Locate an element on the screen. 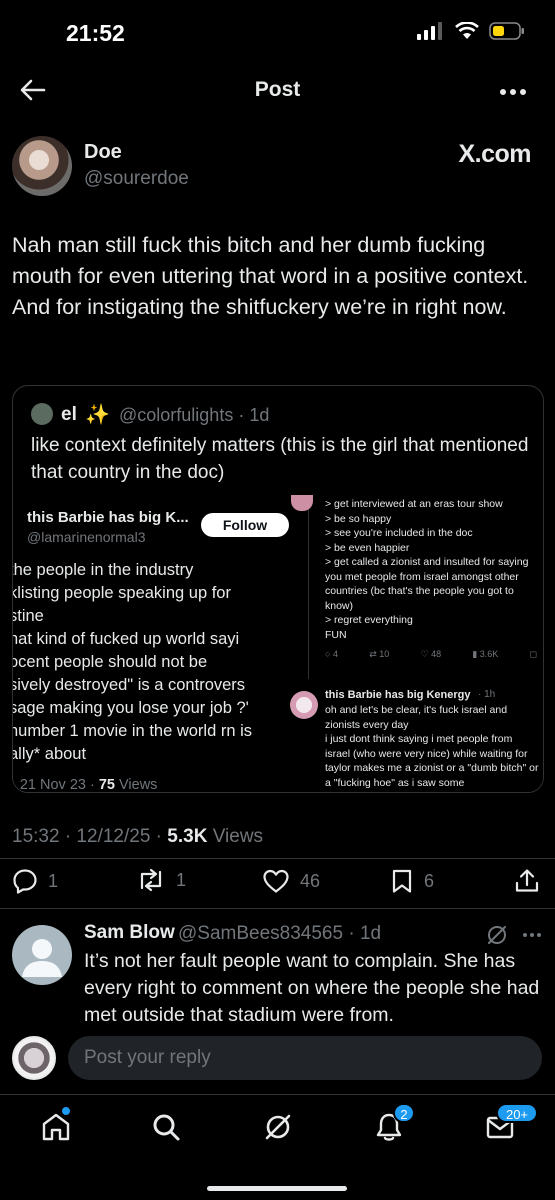 This screenshot has height=1200, width=555. media-view-count: ▮ 3.6K is located at coordinates (485, 654).